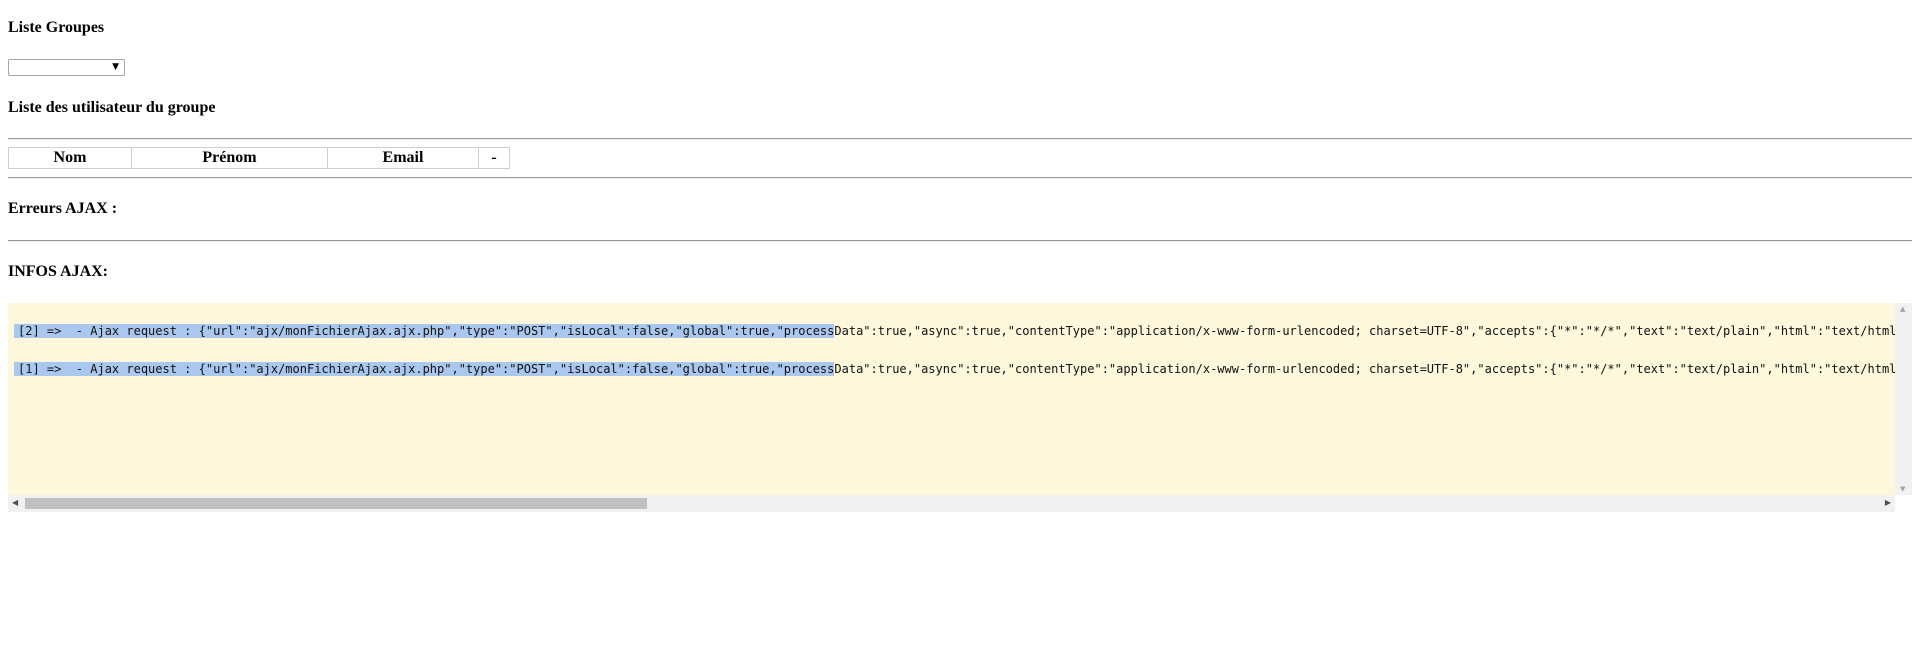 This screenshot has height=655, width=1920. Describe the element at coordinates (494, 158) in the screenshot. I see `column-header-actions: -` at that location.